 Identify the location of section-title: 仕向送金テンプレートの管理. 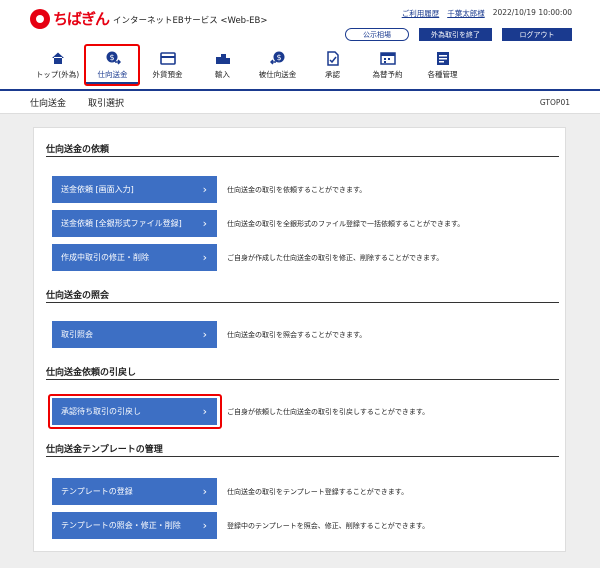
(104, 450).